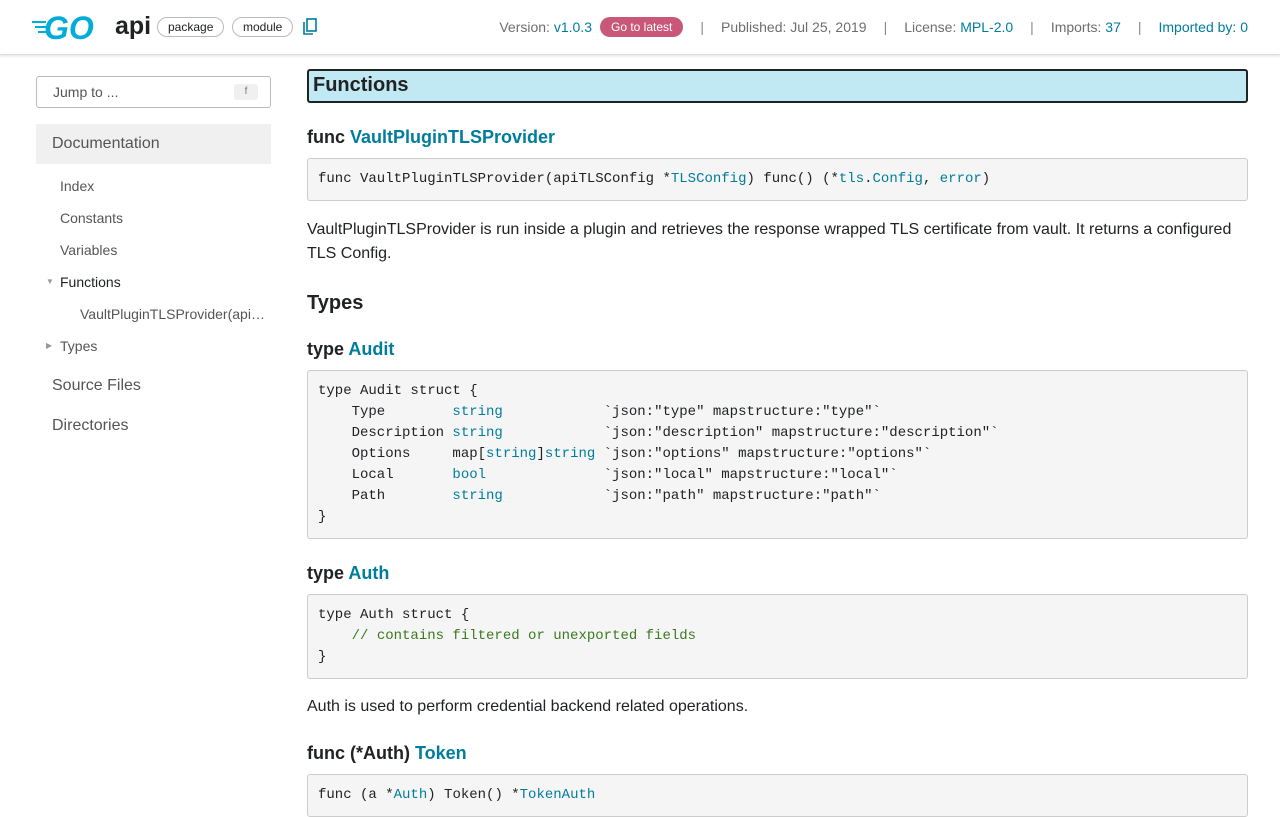  What do you see at coordinates (90, 282) in the screenshot?
I see `label: Functions` at bounding box center [90, 282].